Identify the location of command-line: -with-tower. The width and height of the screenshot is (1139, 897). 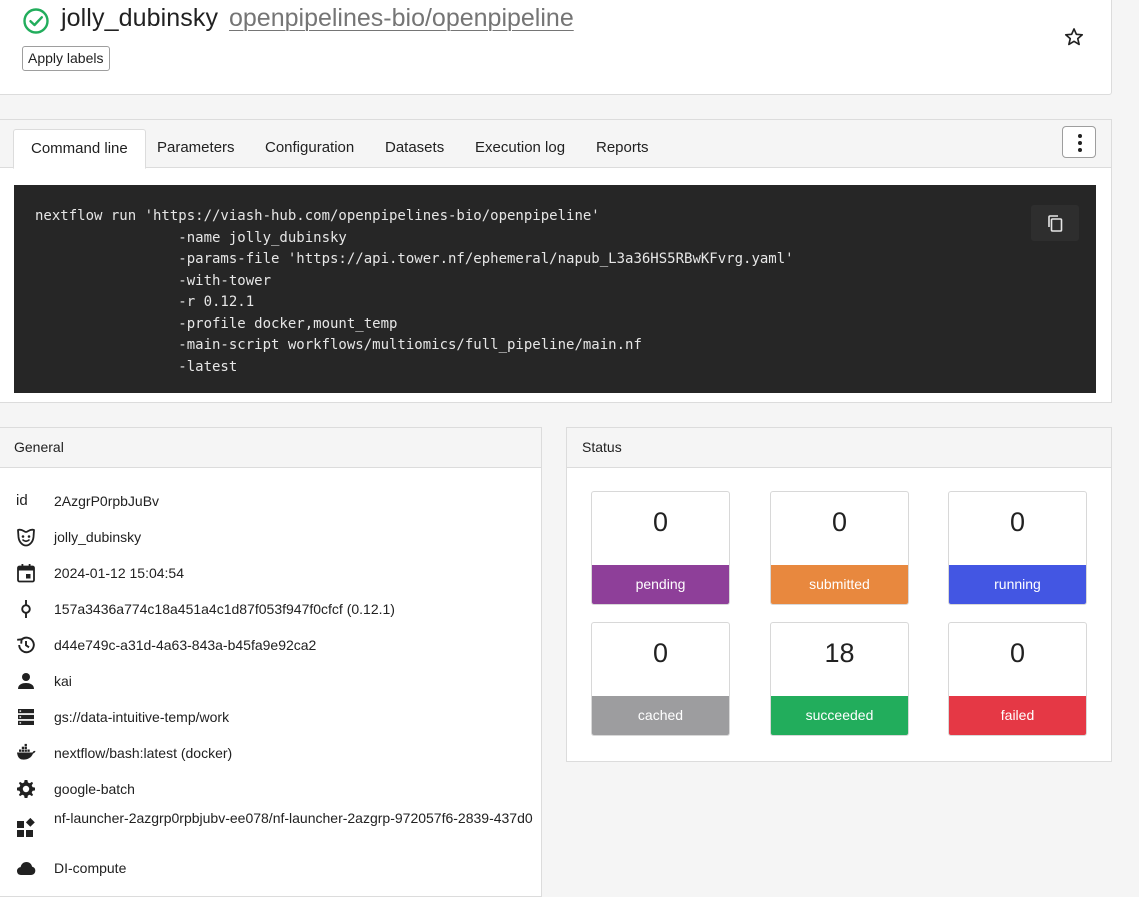
(153, 280).